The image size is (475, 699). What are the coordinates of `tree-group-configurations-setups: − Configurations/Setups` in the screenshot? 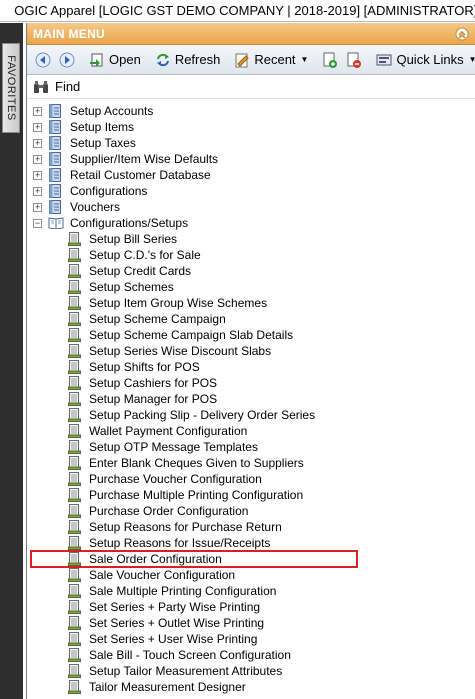 It's located at (251, 223).